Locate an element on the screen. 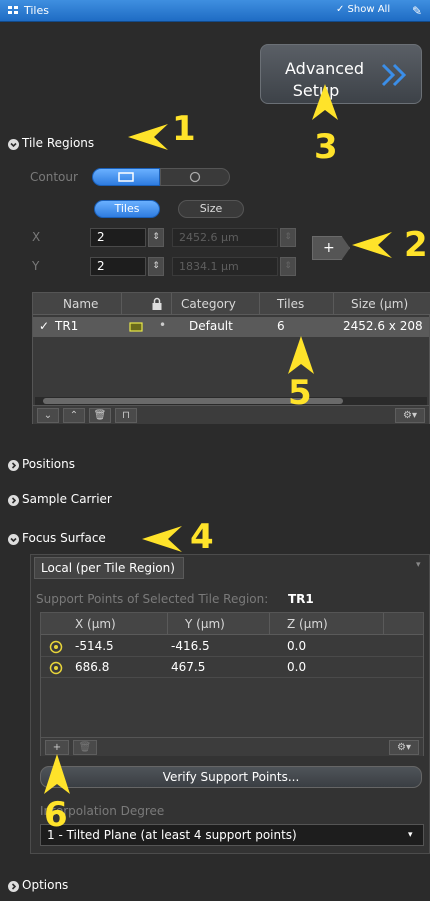  col-category-header: Category is located at coordinates (208, 304).